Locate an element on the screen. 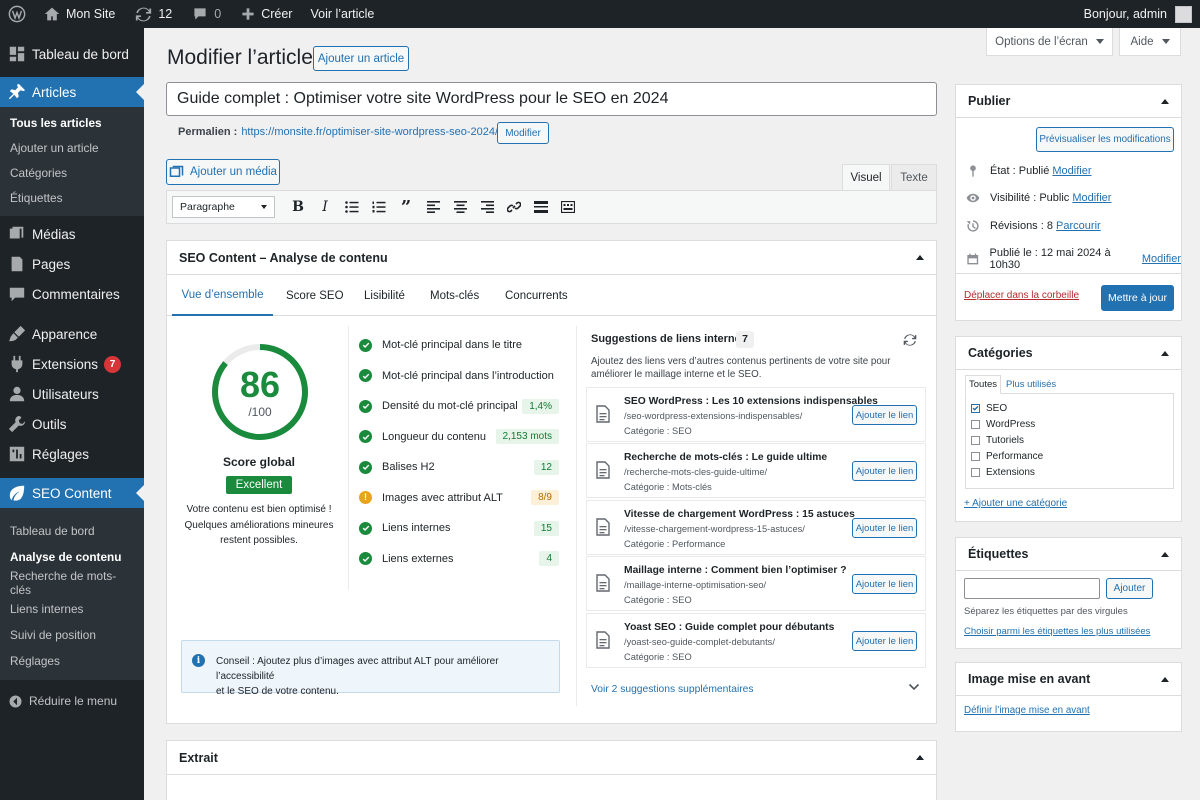 The width and height of the screenshot is (1200, 800). menu-settings: Réglages is located at coordinates (72, 454).